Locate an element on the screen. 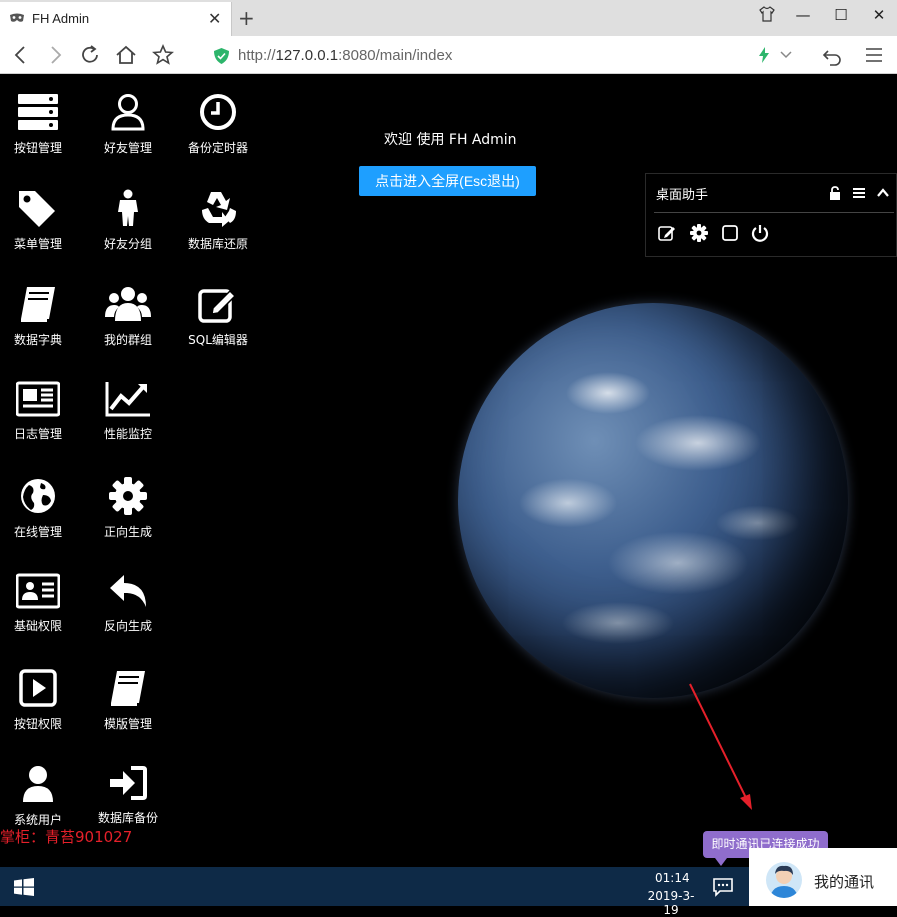 The width and height of the screenshot is (897, 917). url-text: http://127.0.0.1:8080/main/index is located at coordinates (345, 55).